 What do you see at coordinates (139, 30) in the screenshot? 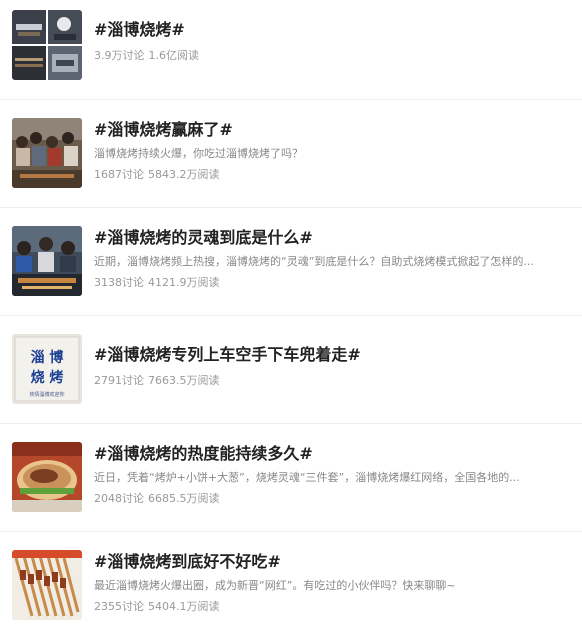
I see `topic-title: #淄博烧烤#` at bounding box center [139, 30].